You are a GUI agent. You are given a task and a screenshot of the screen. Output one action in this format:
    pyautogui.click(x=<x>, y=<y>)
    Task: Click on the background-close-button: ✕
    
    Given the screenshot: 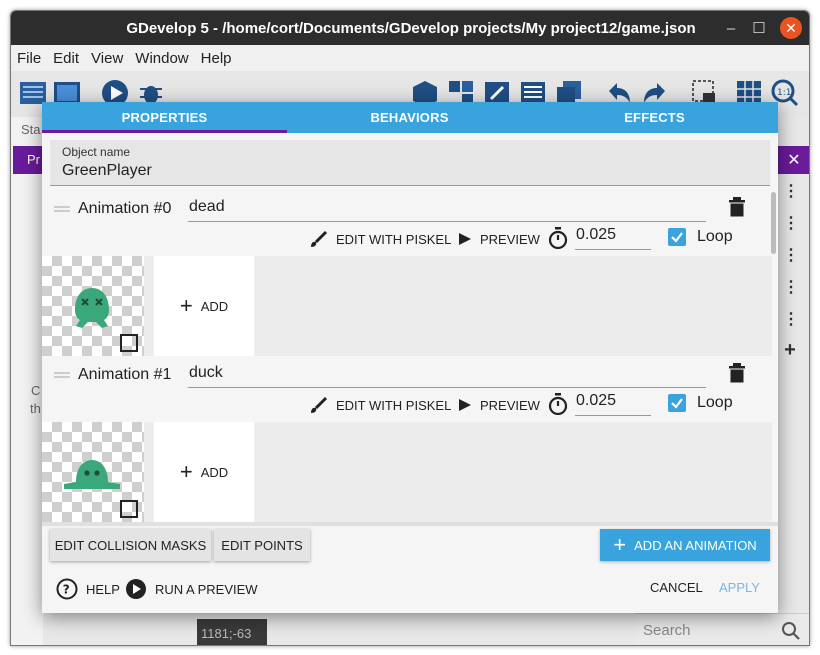 What is the action you would take?
    pyautogui.click(x=793, y=160)
    